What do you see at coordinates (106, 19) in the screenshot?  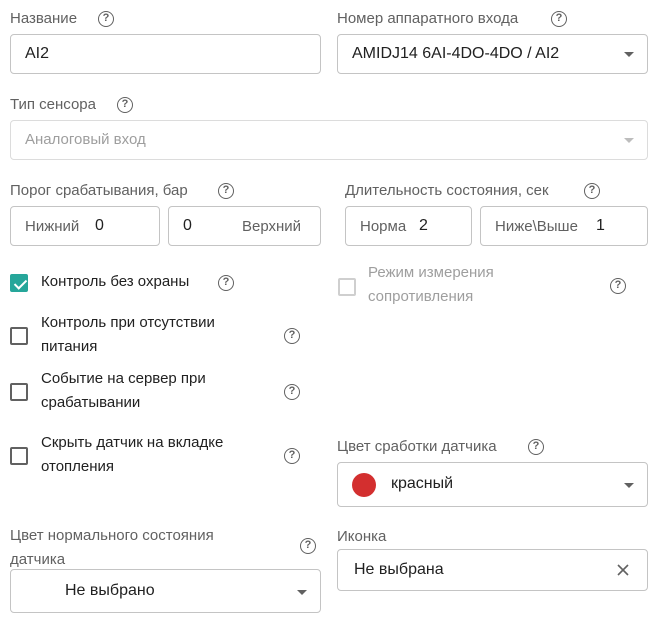 I see `name-help-icon: ?` at bounding box center [106, 19].